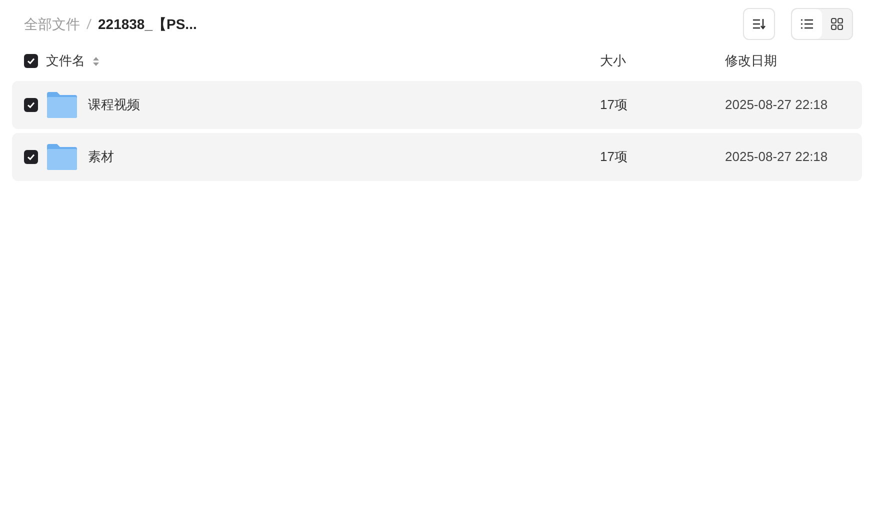 The image size is (874, 514). I want to click on column-header: 文件名, so click(65, 61).